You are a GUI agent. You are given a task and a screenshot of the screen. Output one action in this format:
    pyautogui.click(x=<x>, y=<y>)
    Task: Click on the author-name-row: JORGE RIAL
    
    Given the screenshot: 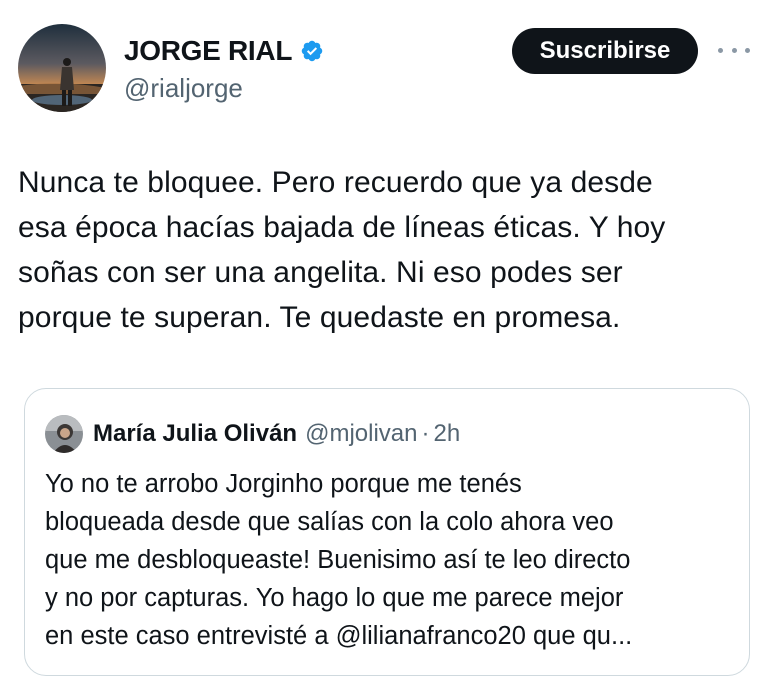 What is the action you would take?
    pyautogui.click(x=224, y=51)
    